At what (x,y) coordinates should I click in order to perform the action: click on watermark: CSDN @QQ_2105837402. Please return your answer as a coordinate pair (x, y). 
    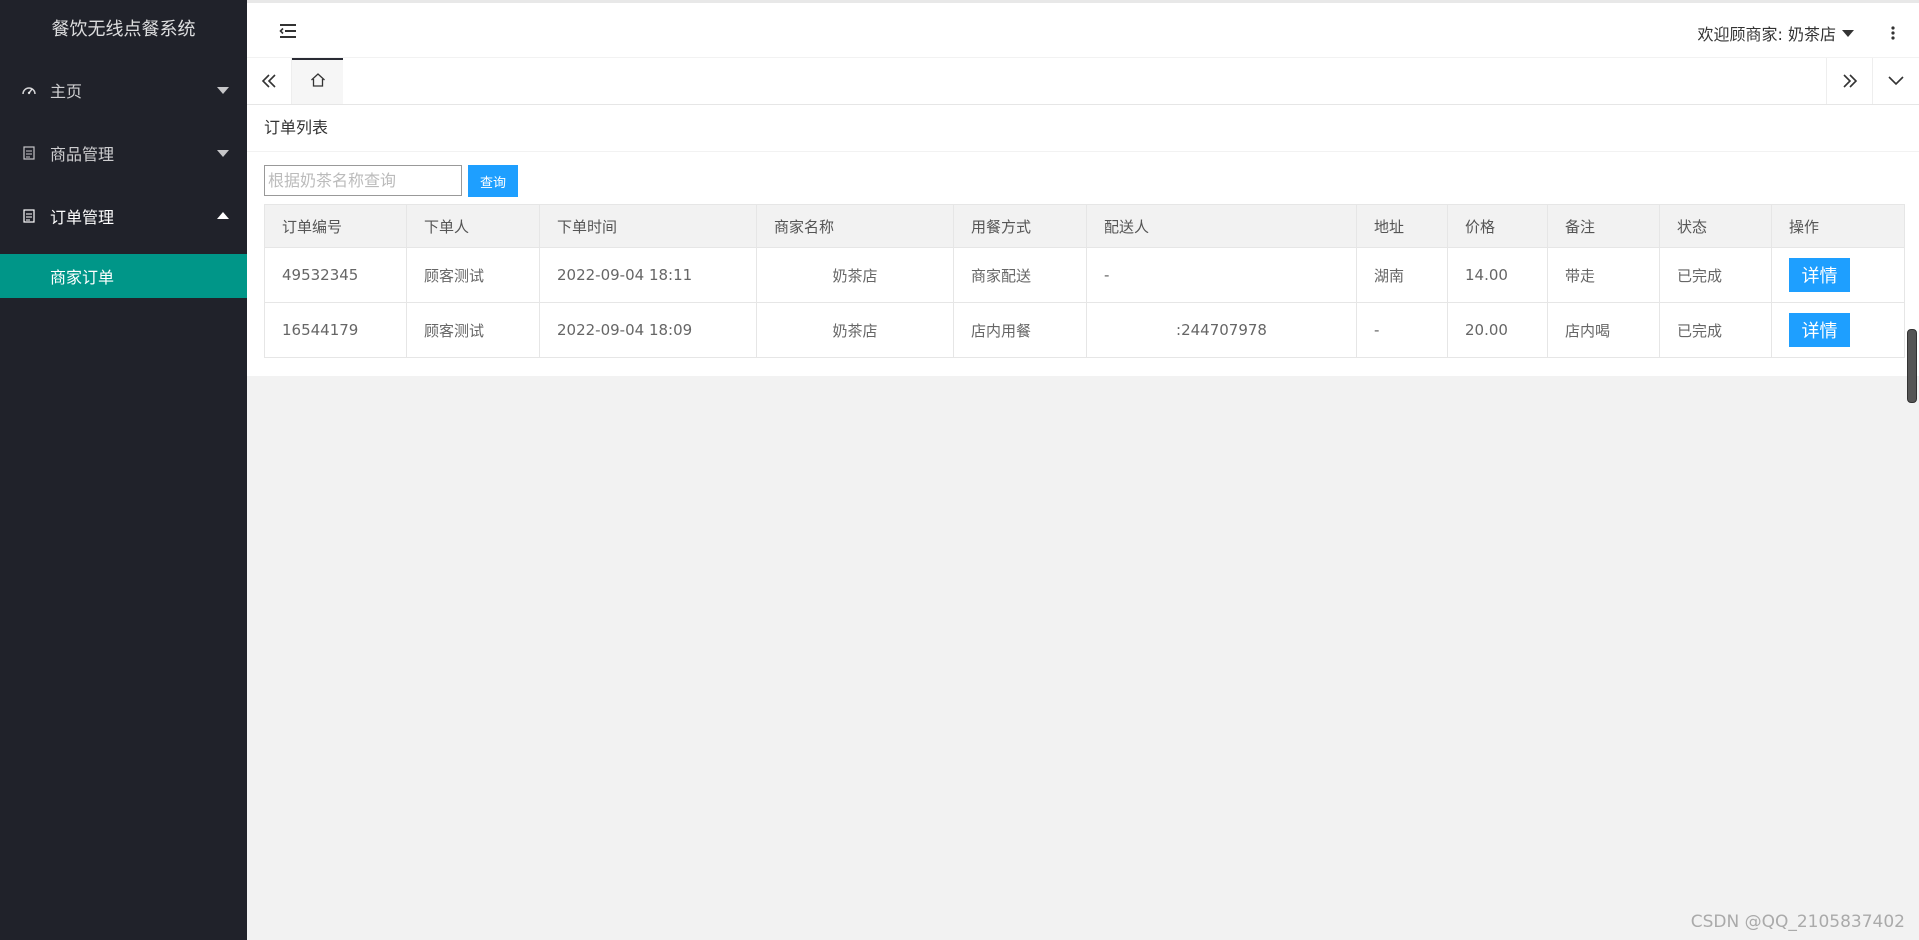
    Looking at the image, I should click on (1797, 922).